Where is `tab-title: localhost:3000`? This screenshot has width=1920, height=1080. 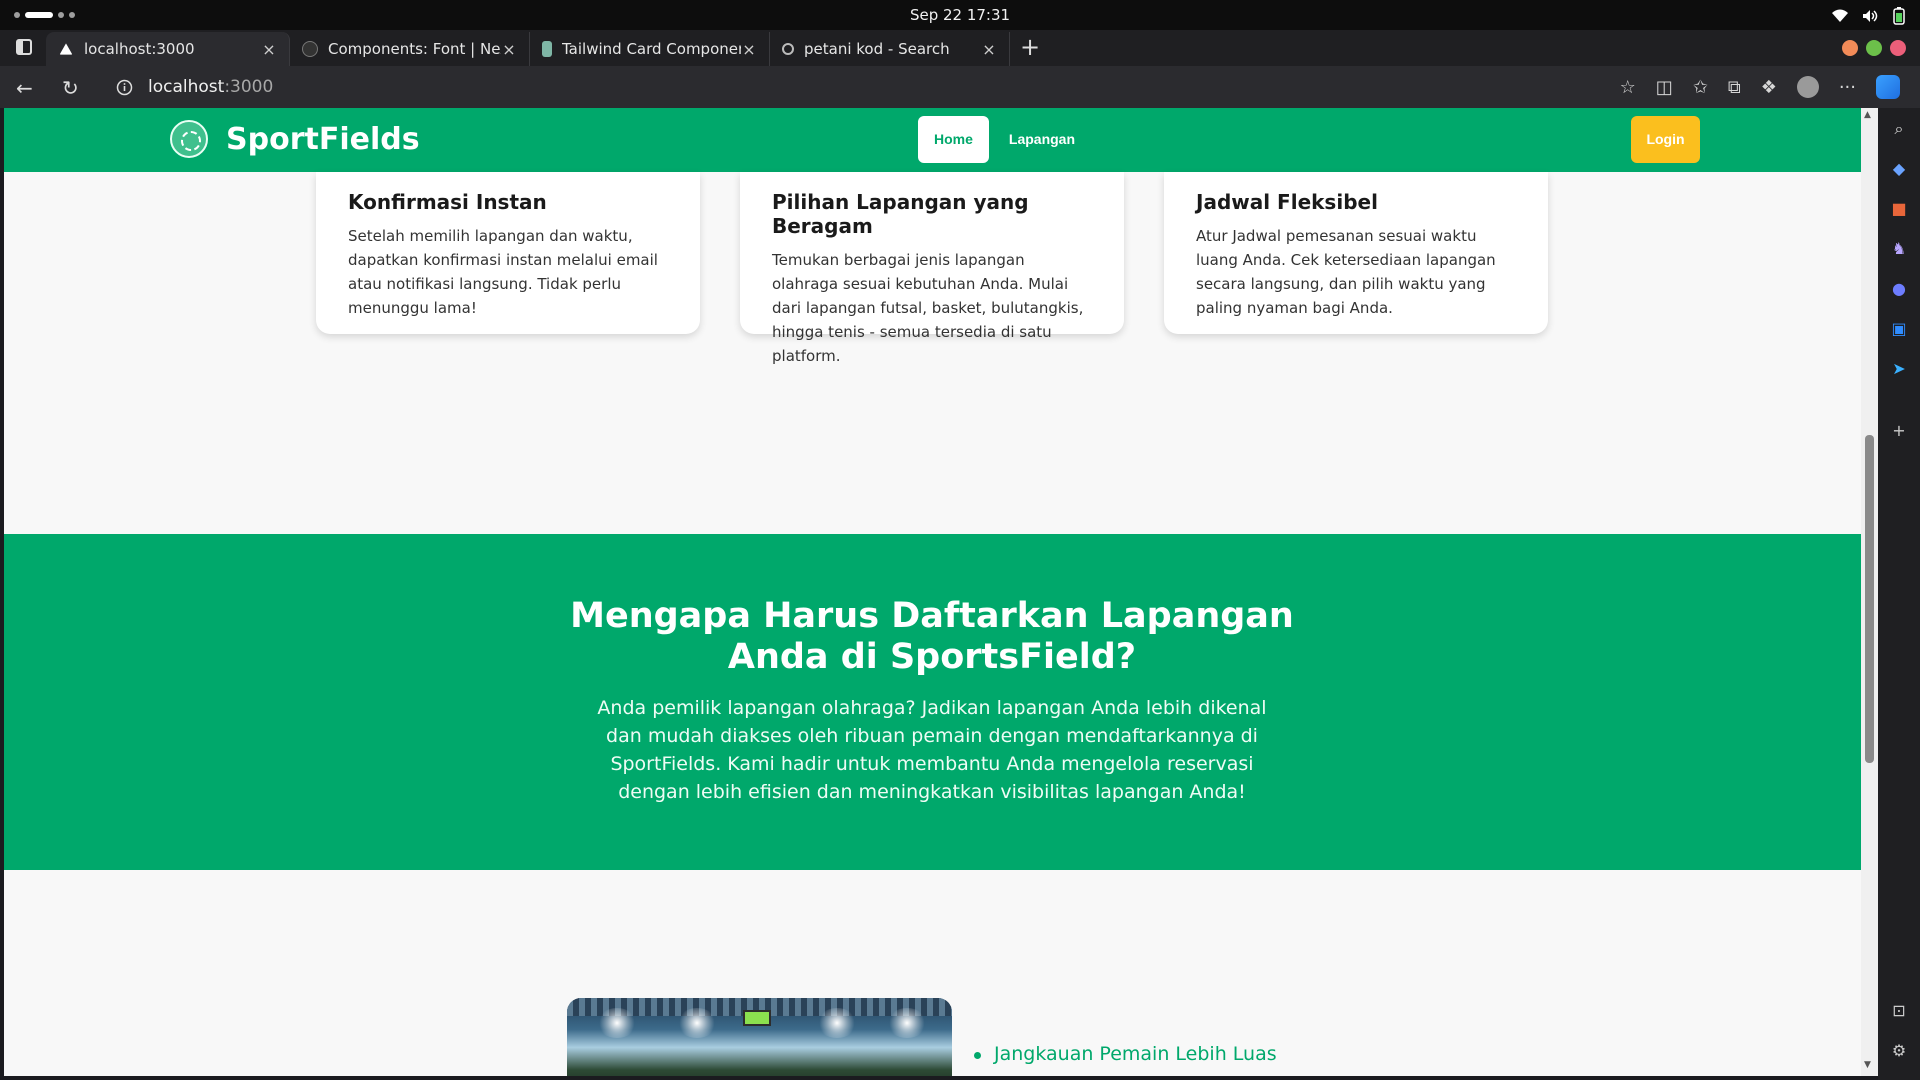 tab-title: localhost:3000 is located at coordinates (139, 49).